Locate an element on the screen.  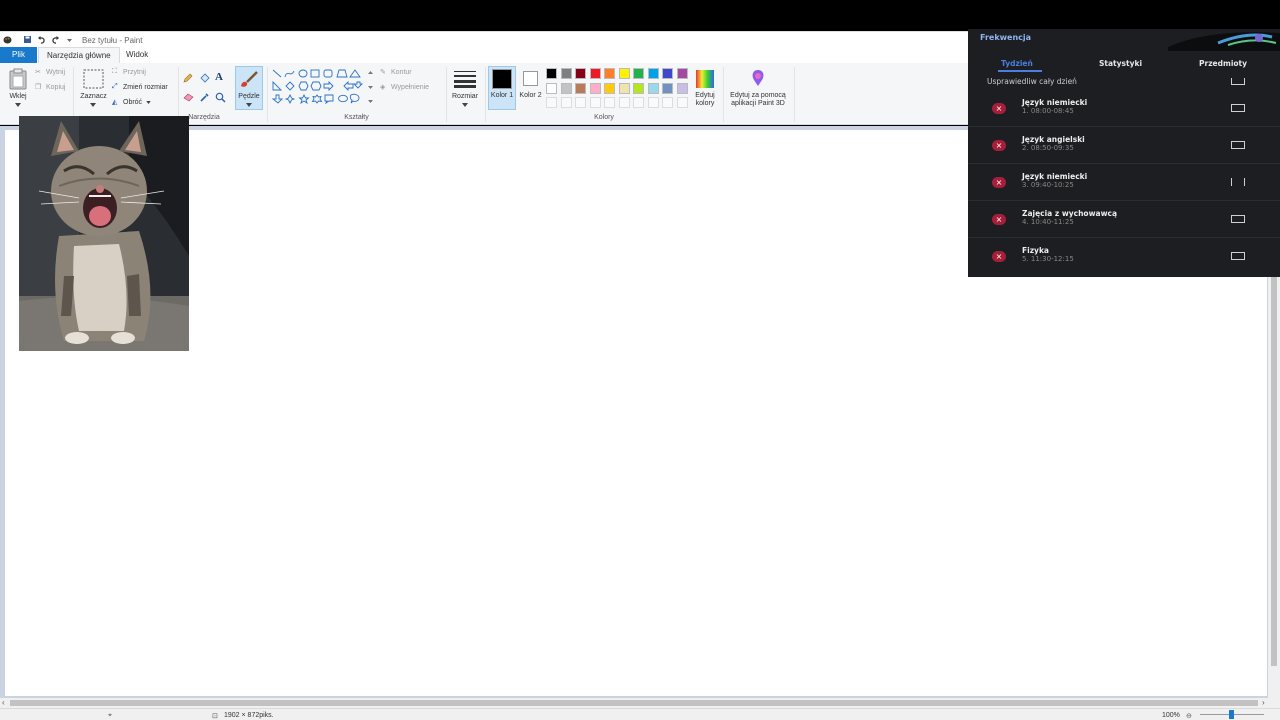
lesson-row: × Język angielski 2. 08:50-09:35 is located at coordinates (1124, 145).